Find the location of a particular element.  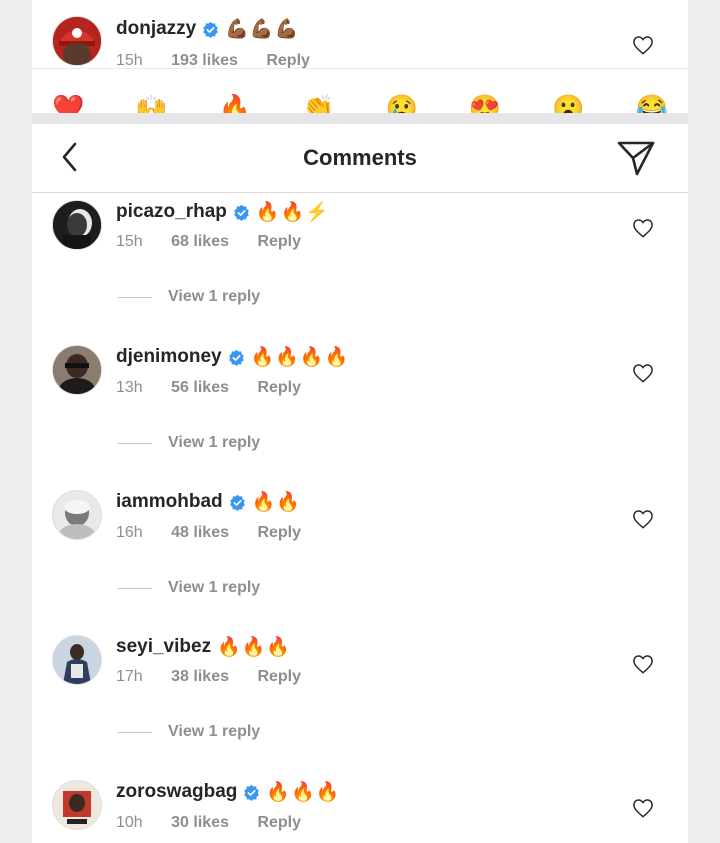

username: zoroswagbag is located at coordinates (176, 792).